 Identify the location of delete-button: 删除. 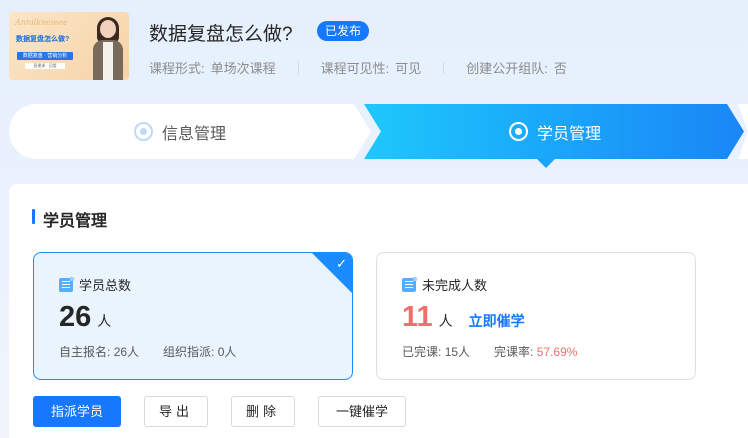
(263, 411).